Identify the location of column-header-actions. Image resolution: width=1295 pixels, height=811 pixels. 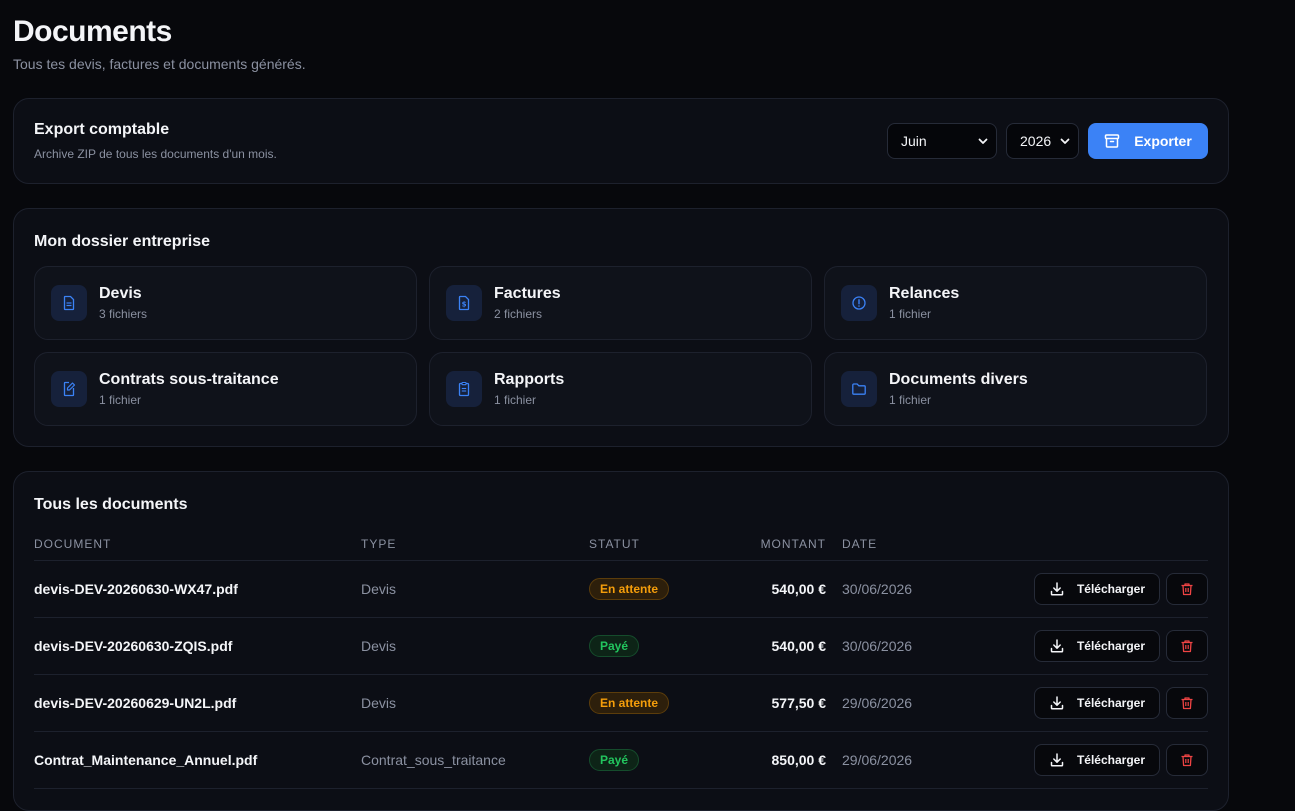
(1105, 544).